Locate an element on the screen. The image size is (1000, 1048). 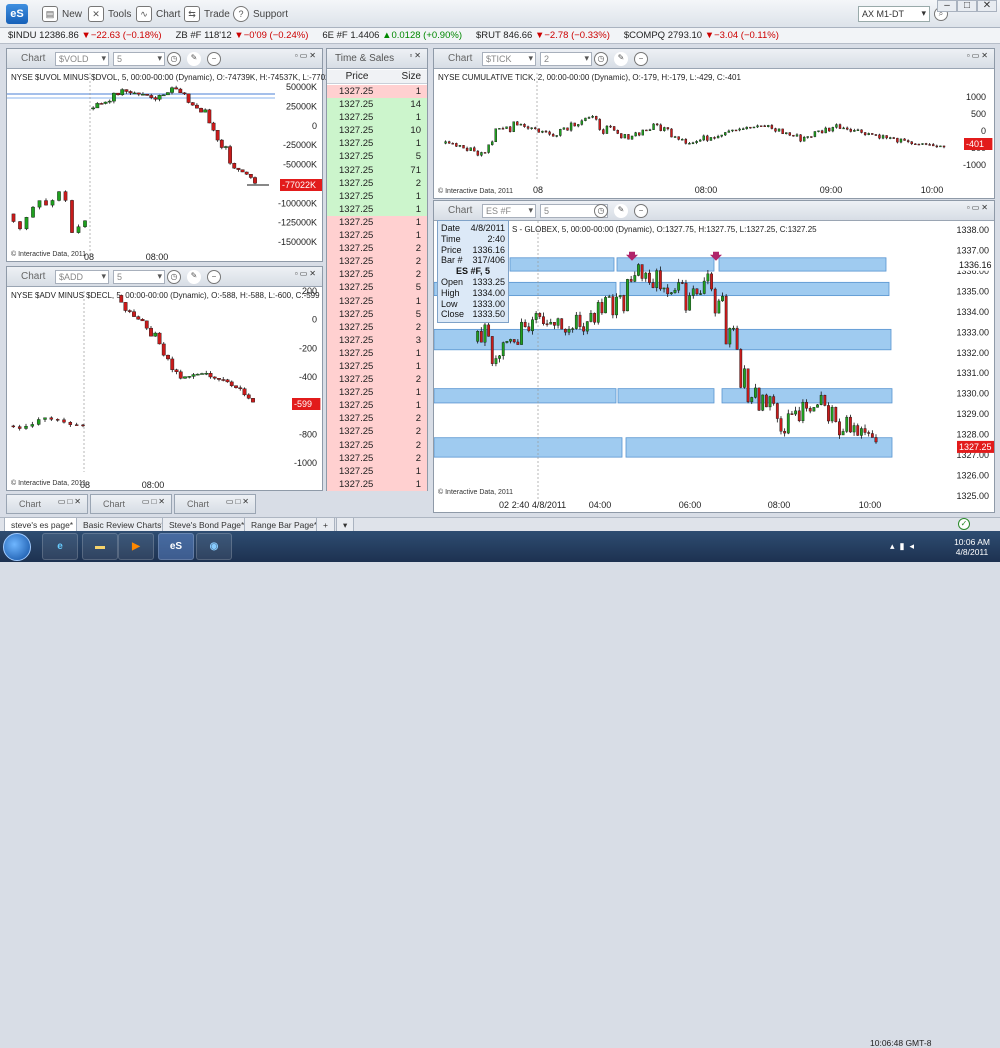
support-label: Support is located at coordinates (271, 14).